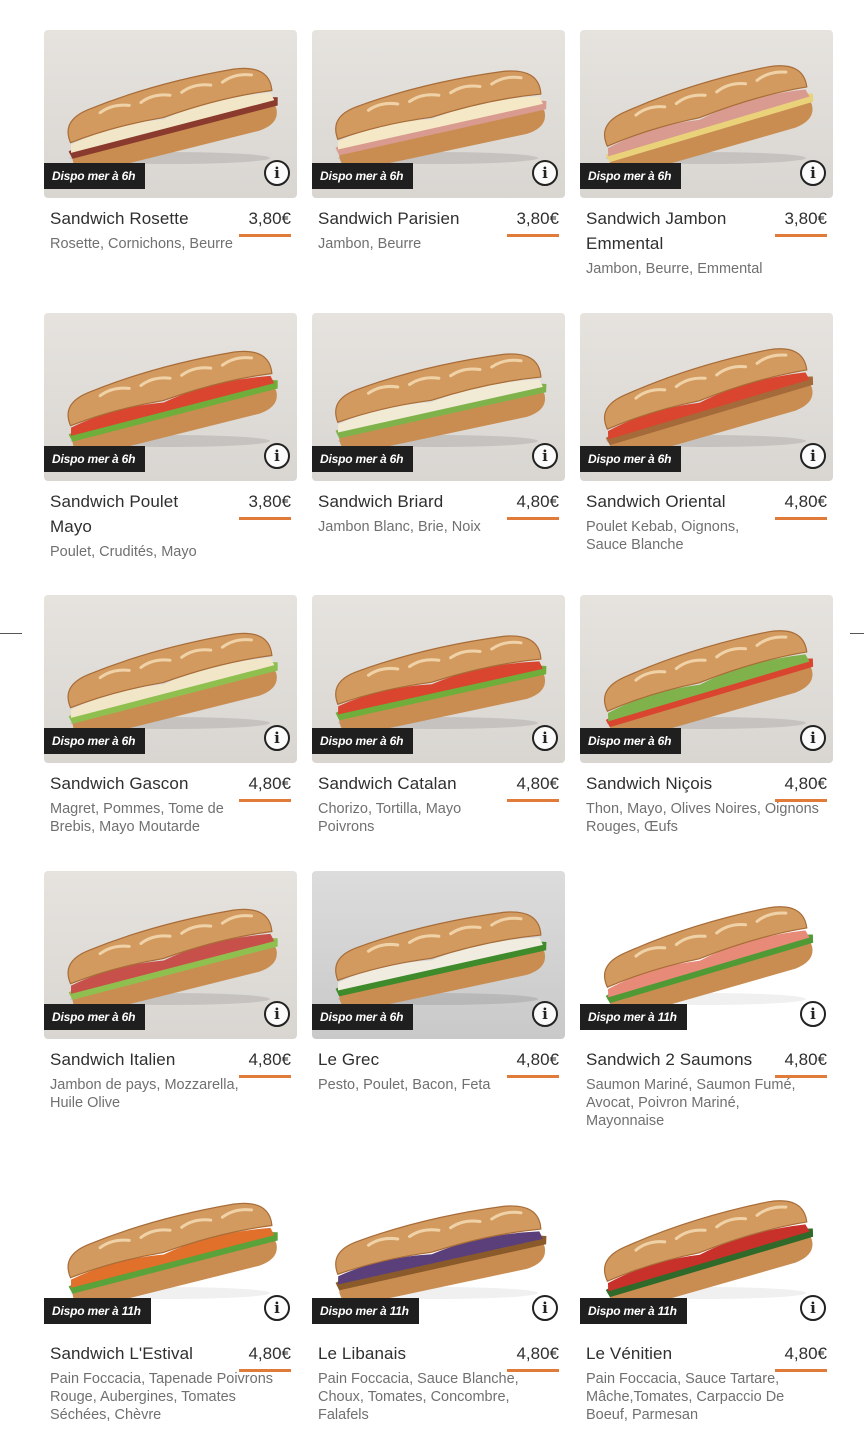 The image size is (864, 1455). Describe the element at coordinates (349, 1059) in the screenshot. I see `product-name: Le Grec` at that location.